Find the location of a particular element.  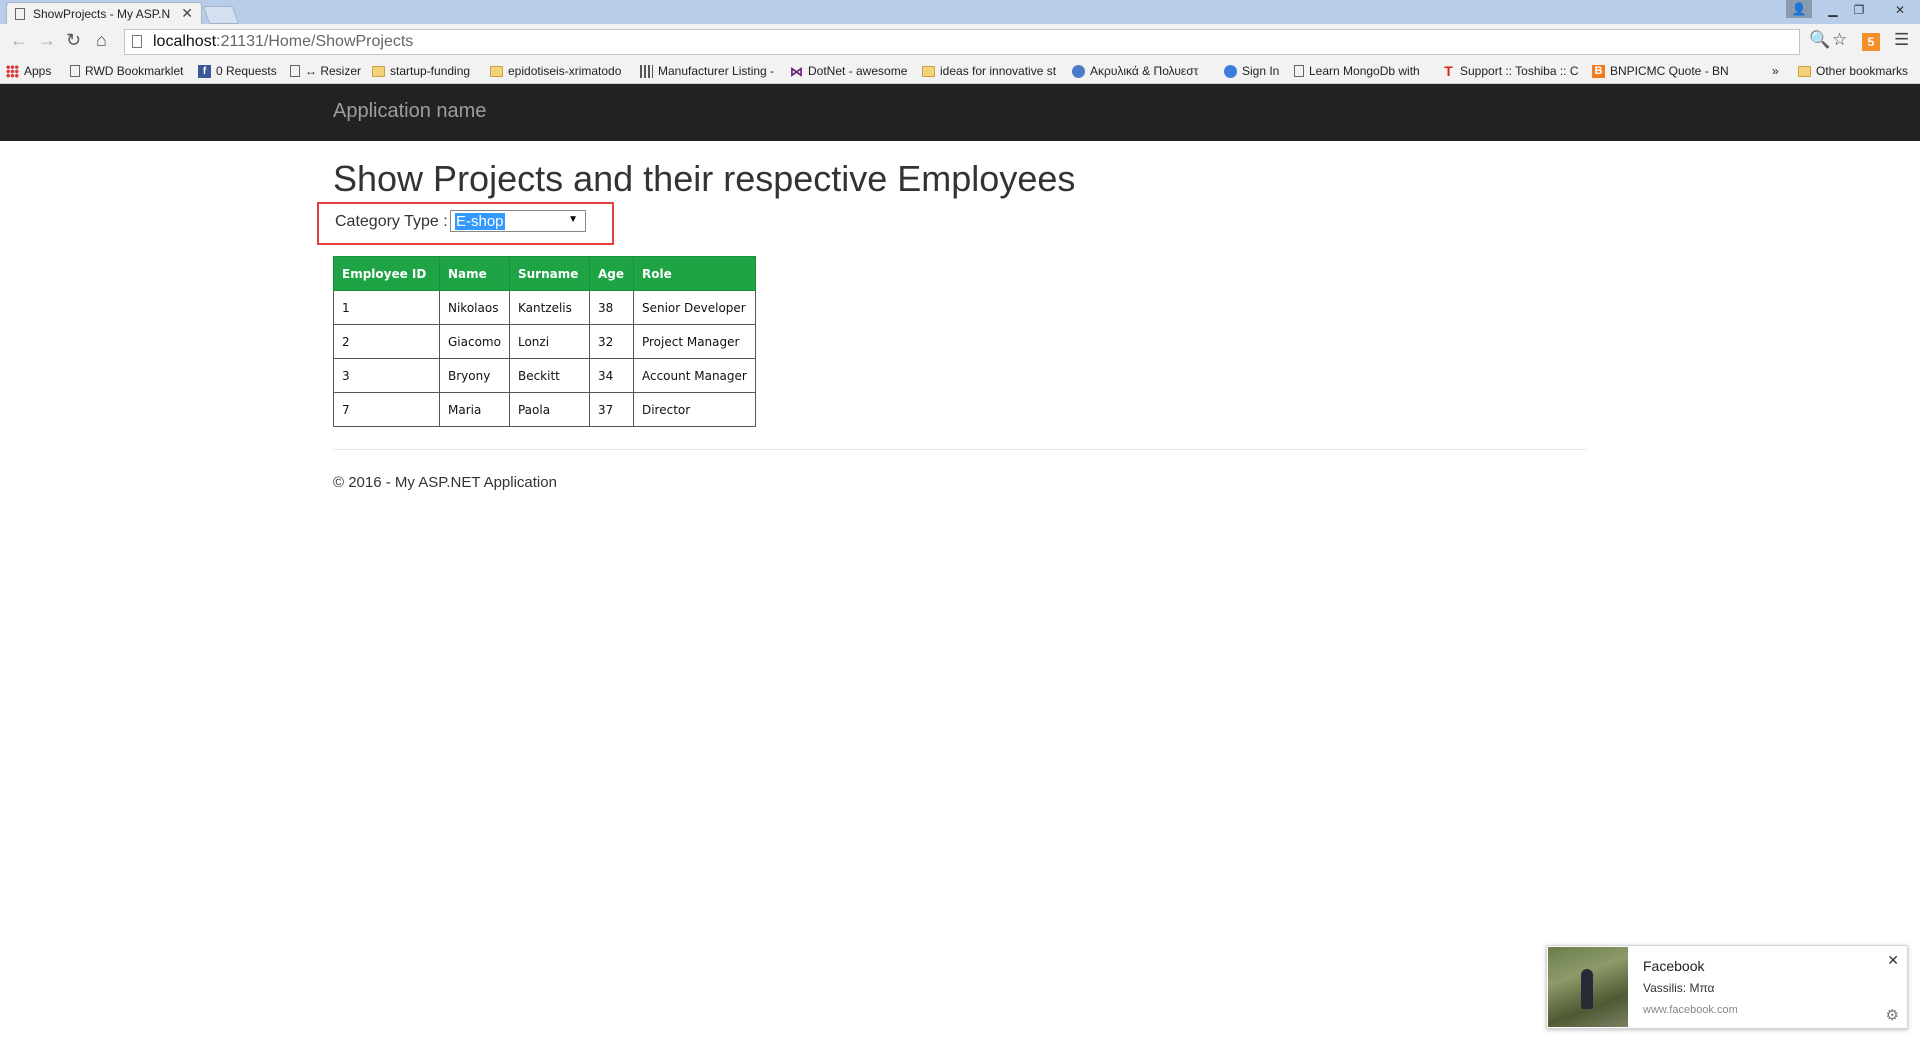

bookmark-label: Manufacturer Listing - is located at coordinates (716, 71).